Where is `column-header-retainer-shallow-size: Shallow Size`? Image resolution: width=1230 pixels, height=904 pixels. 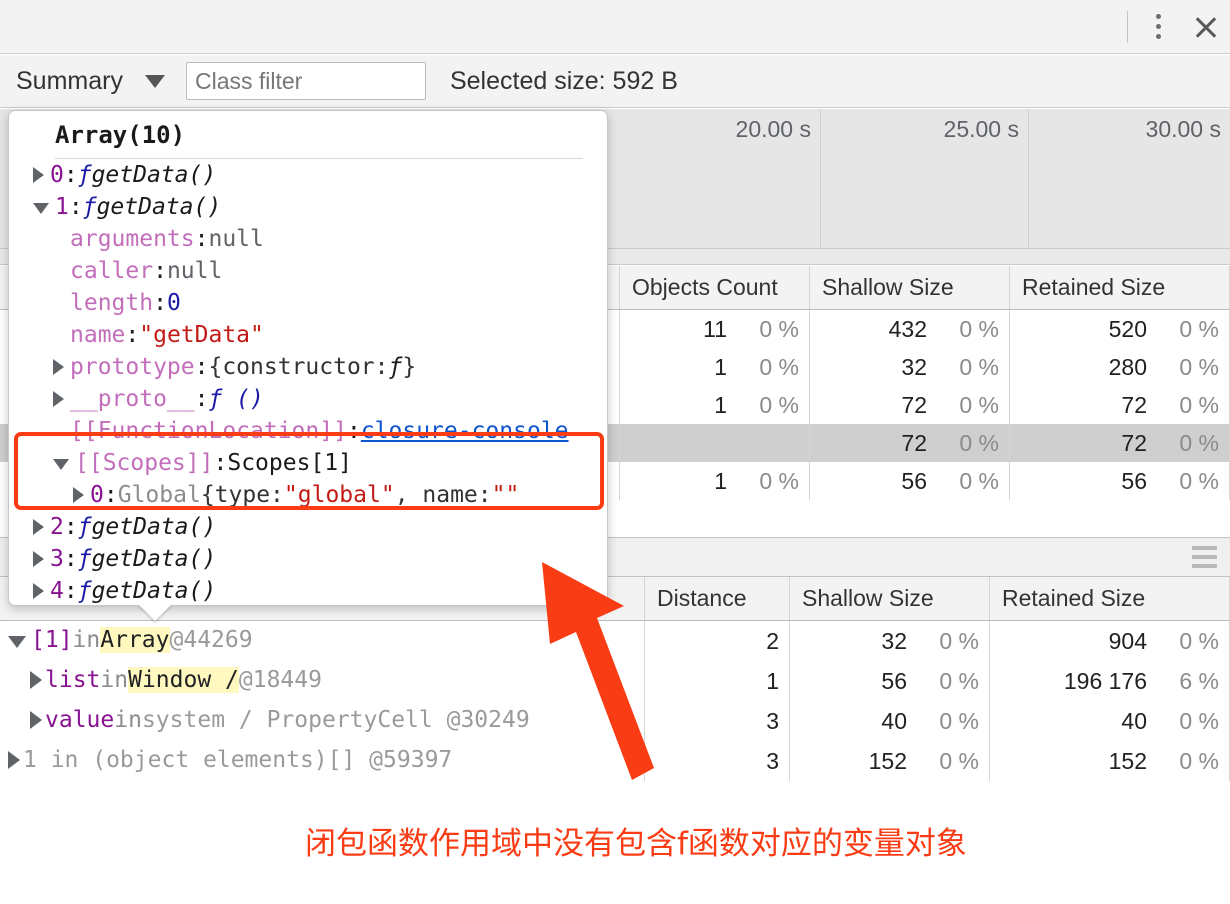
column-header-retainer-shallow-size: Shallow Size is located at coordinates (890, 598).